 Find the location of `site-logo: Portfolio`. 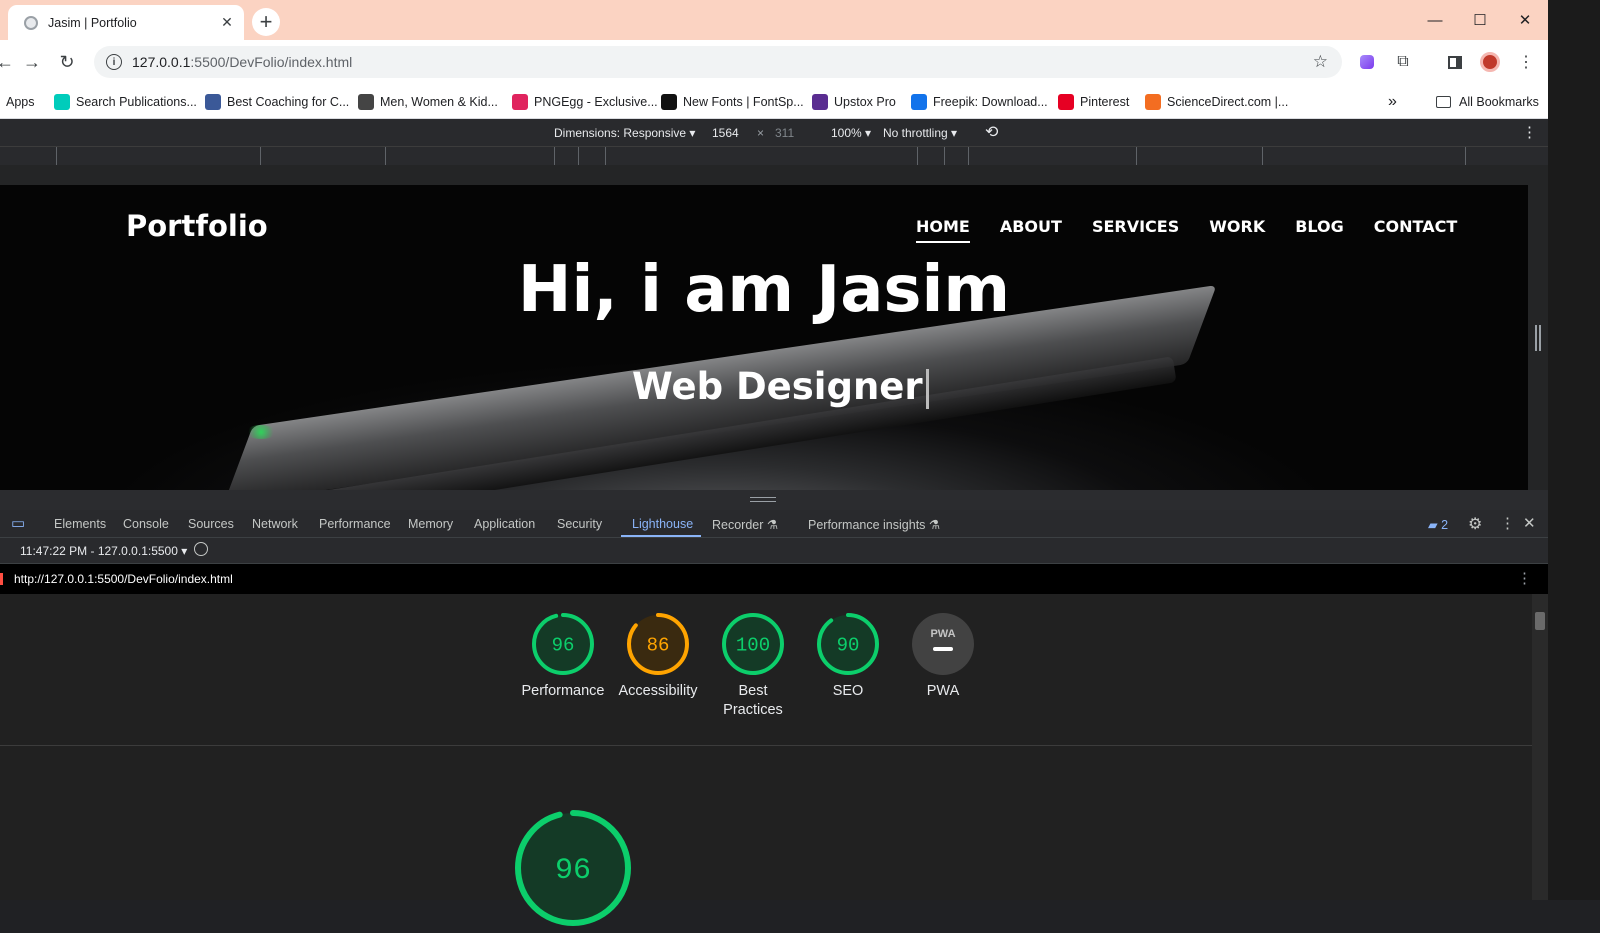

site-logo: Portfolio is located at coordinates (197, 226).